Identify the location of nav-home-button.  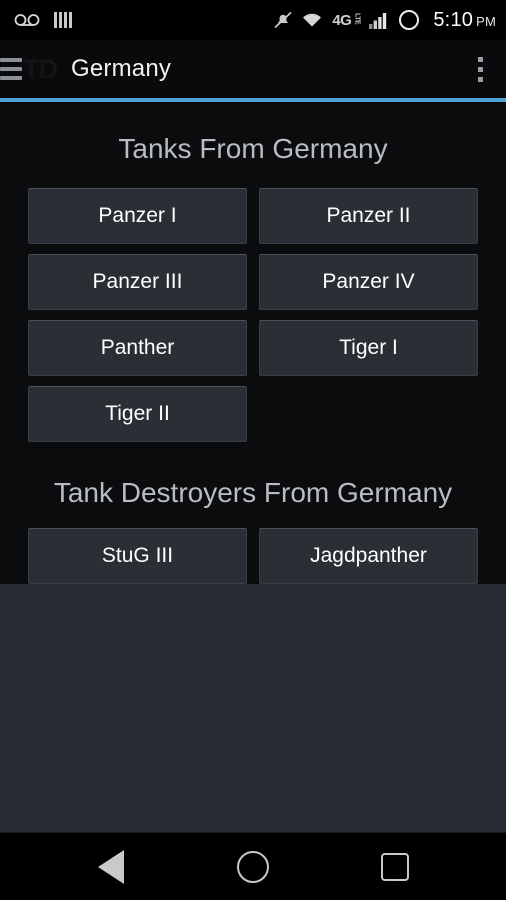
(253, 867).